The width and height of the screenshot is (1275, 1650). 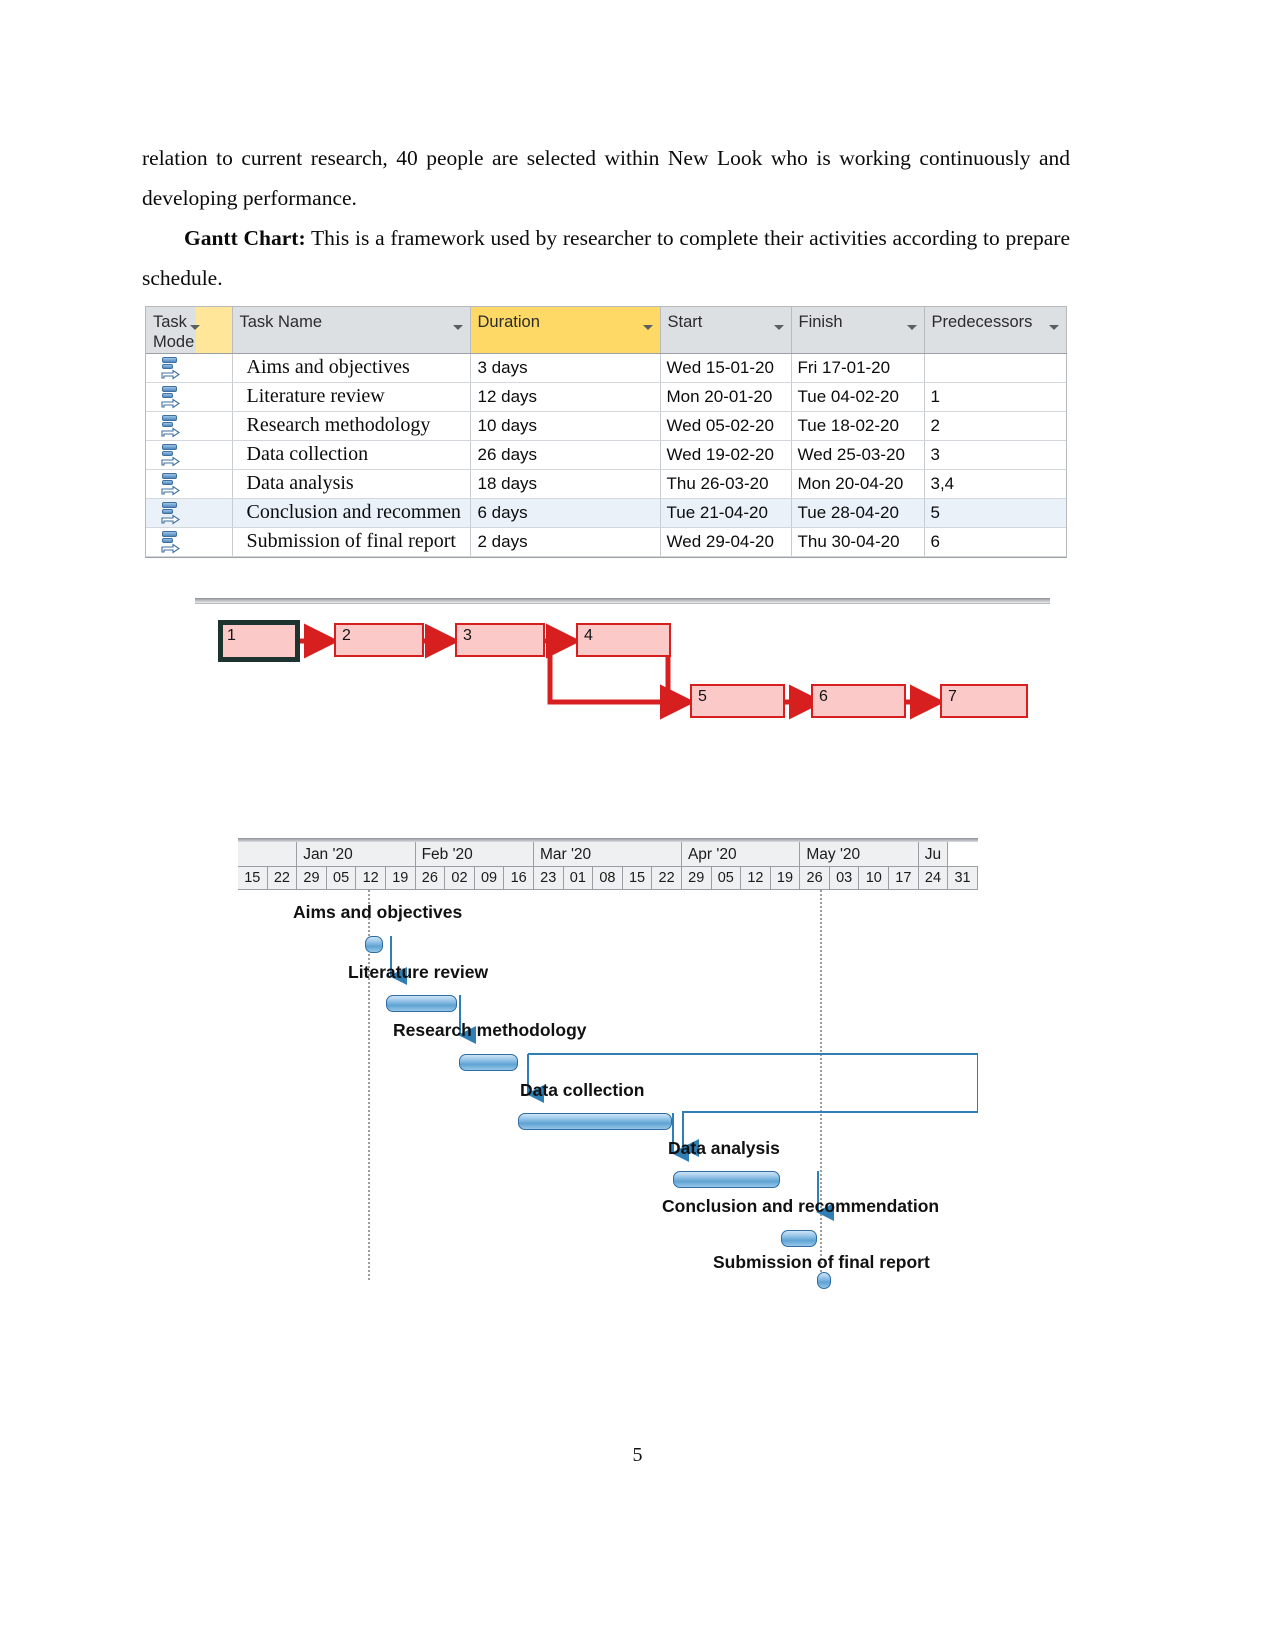 I want to click on cell-predecessors: 3, so click(x=995, y=455).